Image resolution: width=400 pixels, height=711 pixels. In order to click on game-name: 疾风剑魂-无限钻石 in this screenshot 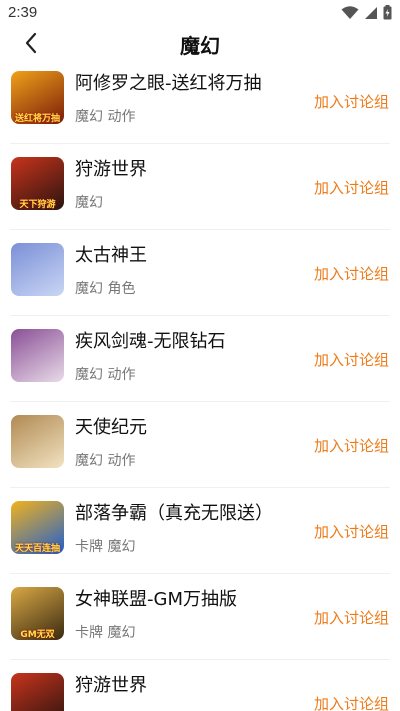, I will do `click(150, 341)`.